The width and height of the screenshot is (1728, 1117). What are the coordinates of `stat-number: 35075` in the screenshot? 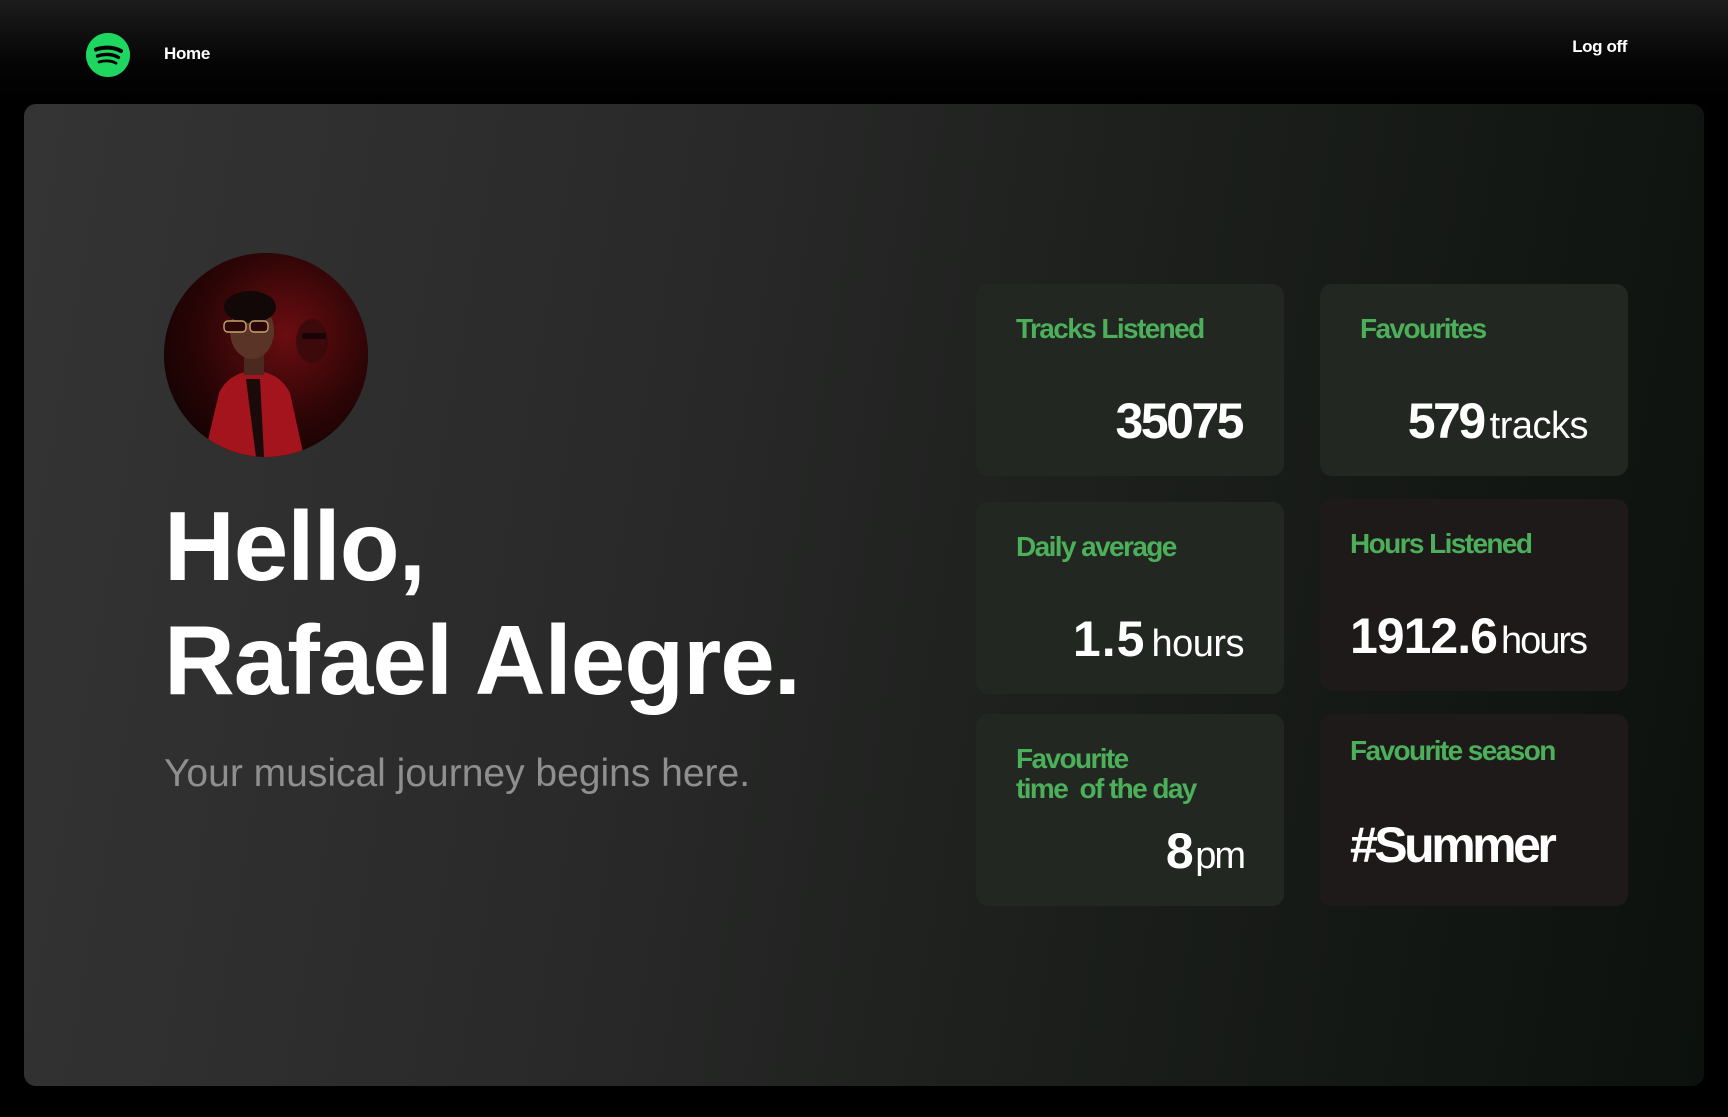 It's located at (1179, 421).